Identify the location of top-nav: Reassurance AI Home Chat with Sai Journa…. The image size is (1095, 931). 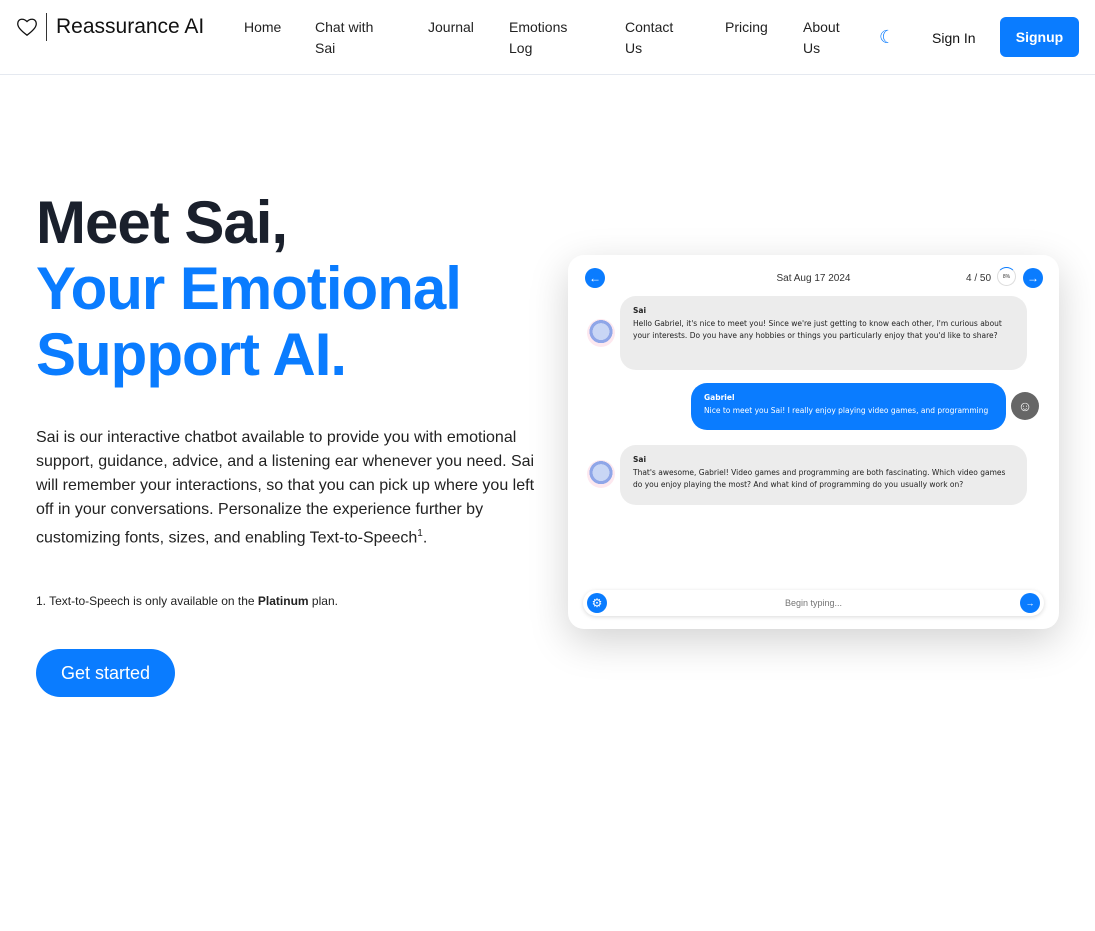
(547, 37).